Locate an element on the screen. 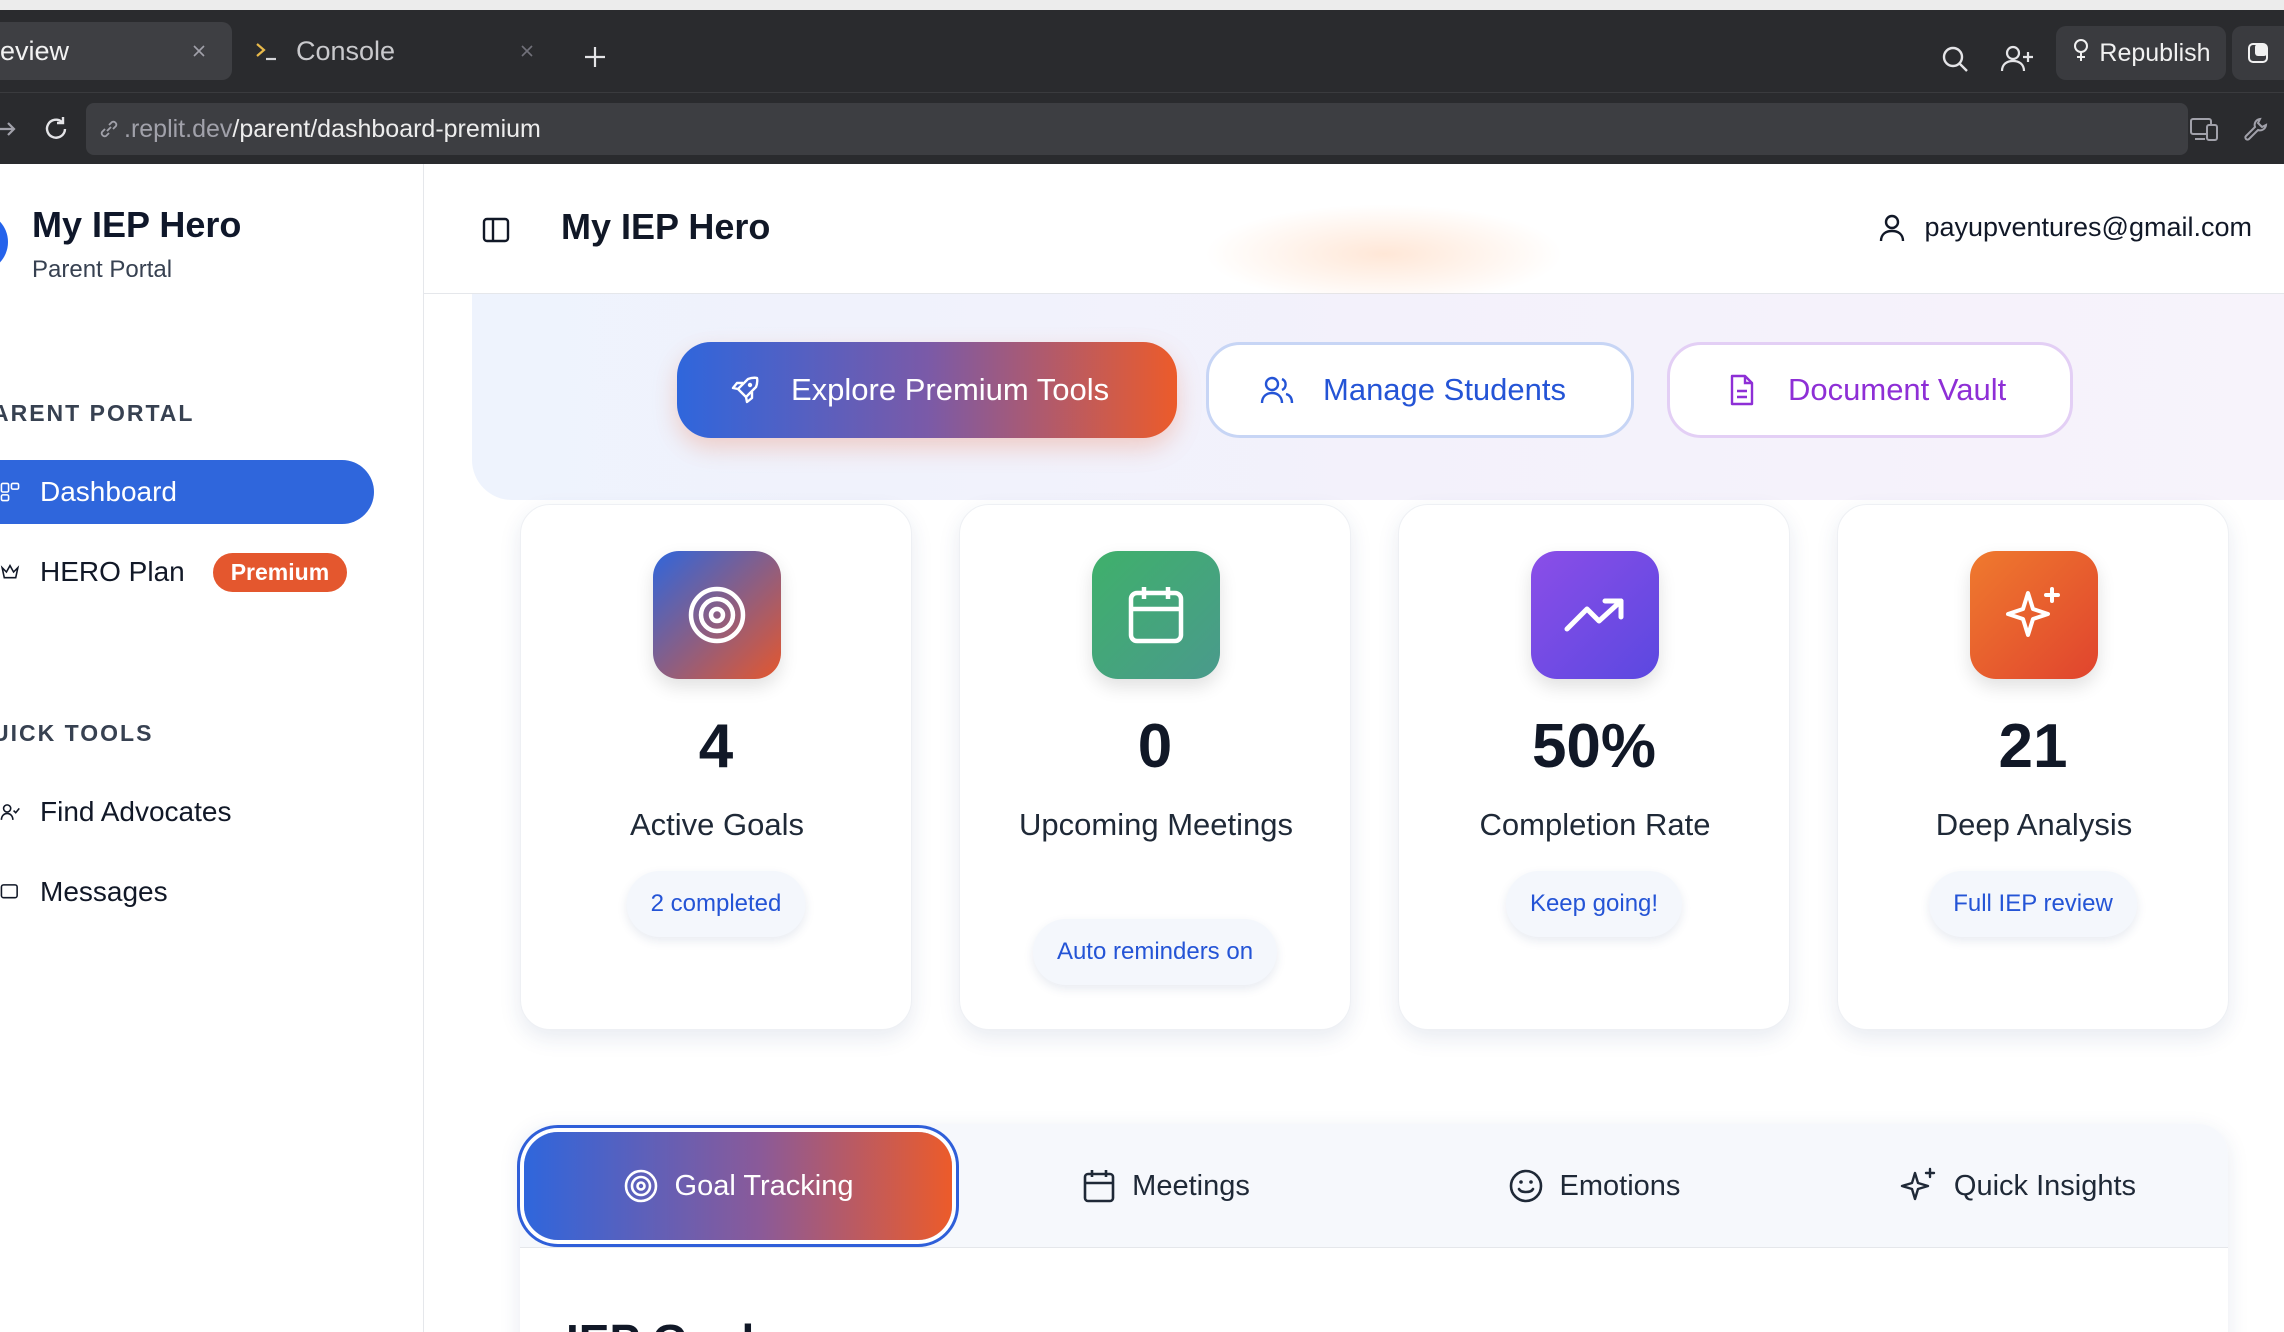 The width and height of the screenshot is (2284, 1332). sidebar-item-messages: Messages is located at coordinates (187, 892).